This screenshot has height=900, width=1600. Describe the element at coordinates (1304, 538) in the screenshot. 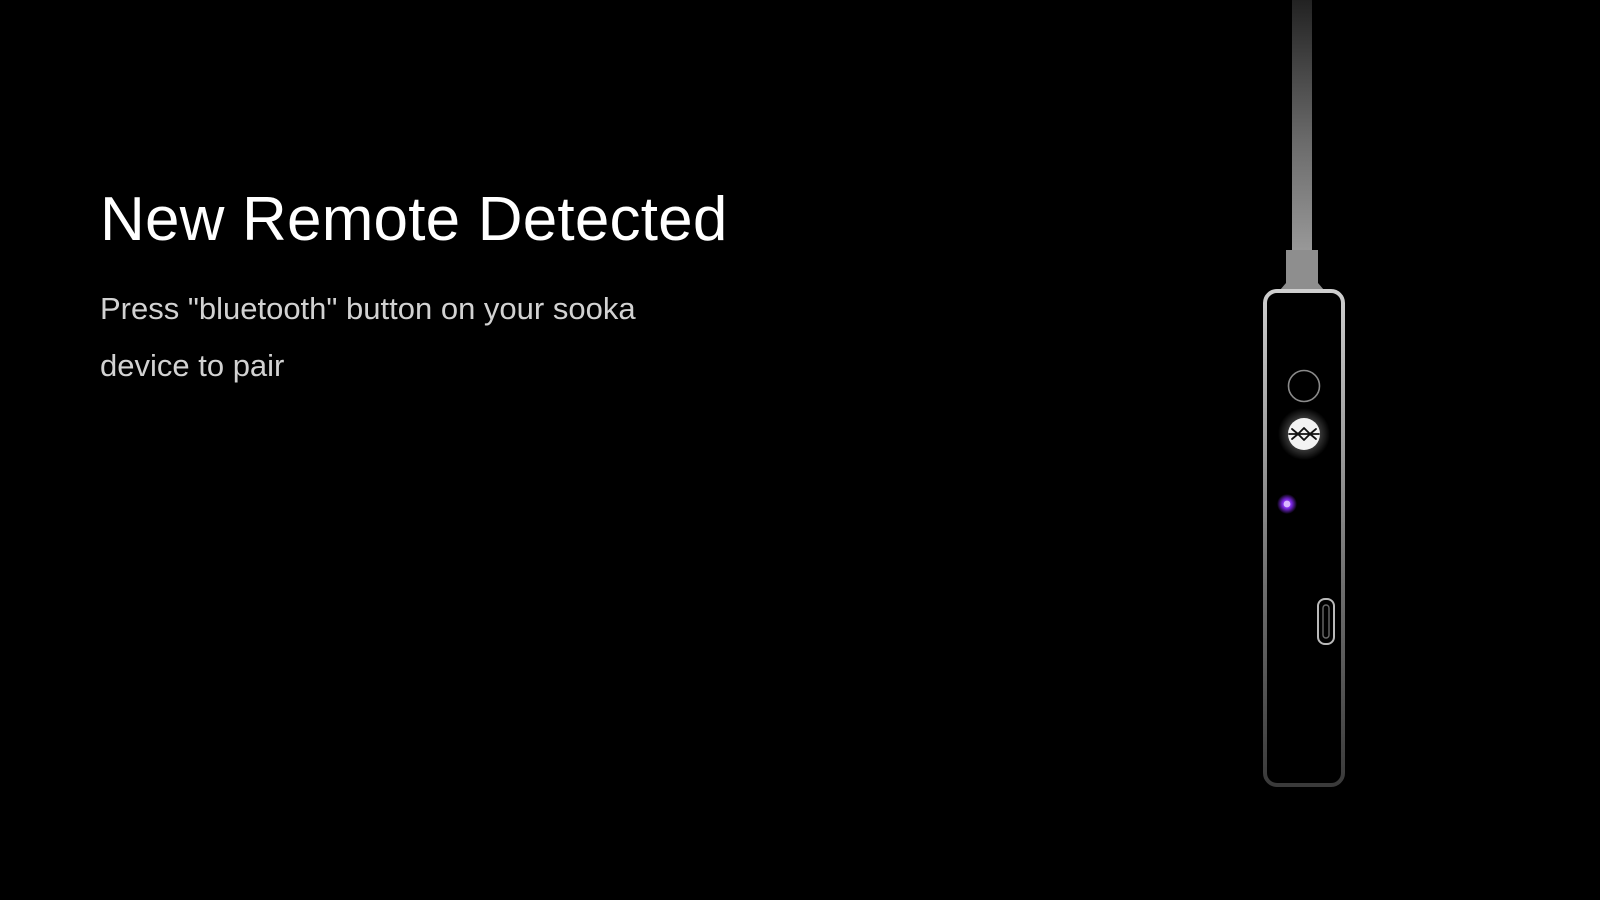

I see `remote-body` at that location.